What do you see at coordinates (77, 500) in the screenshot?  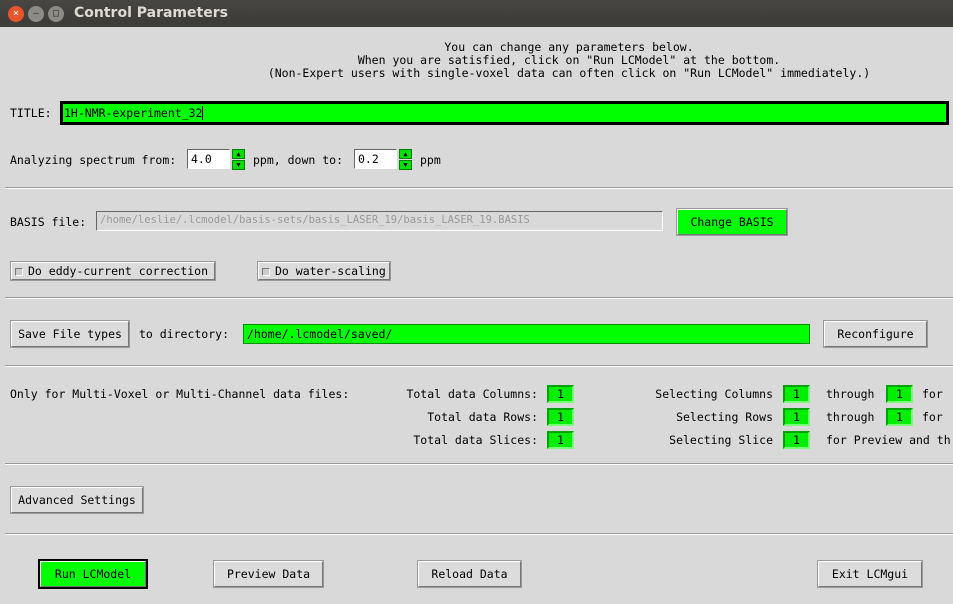 I see `advanced-settings-button: Advanced Settings` at bounding box center [77, 500].